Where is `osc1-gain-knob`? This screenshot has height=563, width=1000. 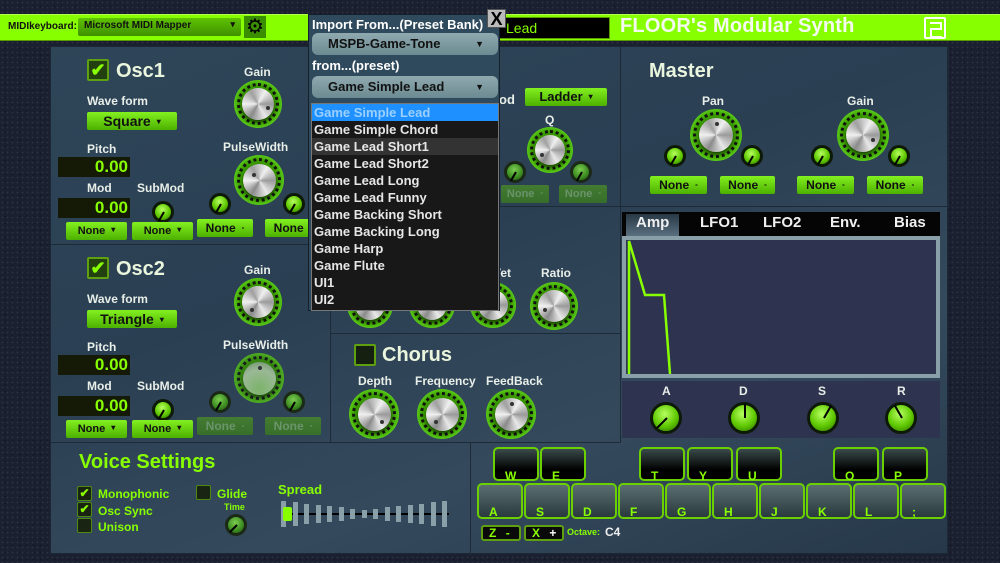 osc1-gain-knob is located at coordinates (258, 104).